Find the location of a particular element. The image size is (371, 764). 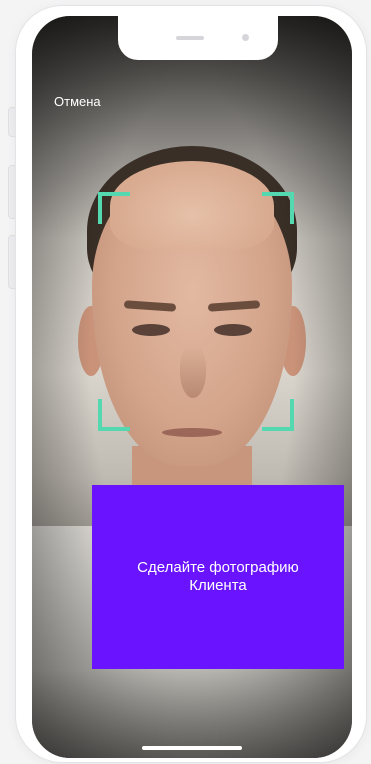

speaker-grille-icon is located at coordinates (190, 38).